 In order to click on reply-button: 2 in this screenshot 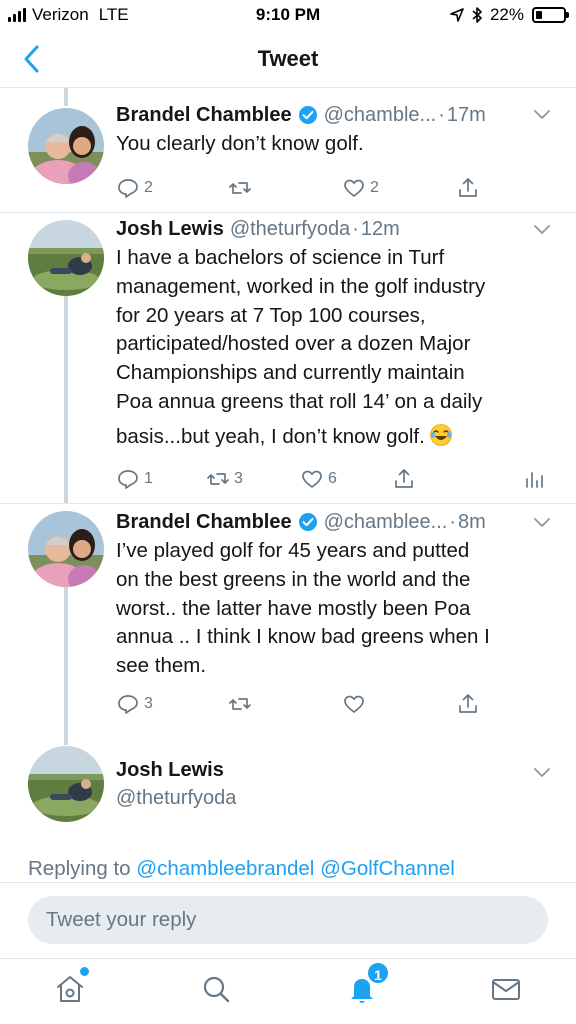, I will do `click(134, 188)`.